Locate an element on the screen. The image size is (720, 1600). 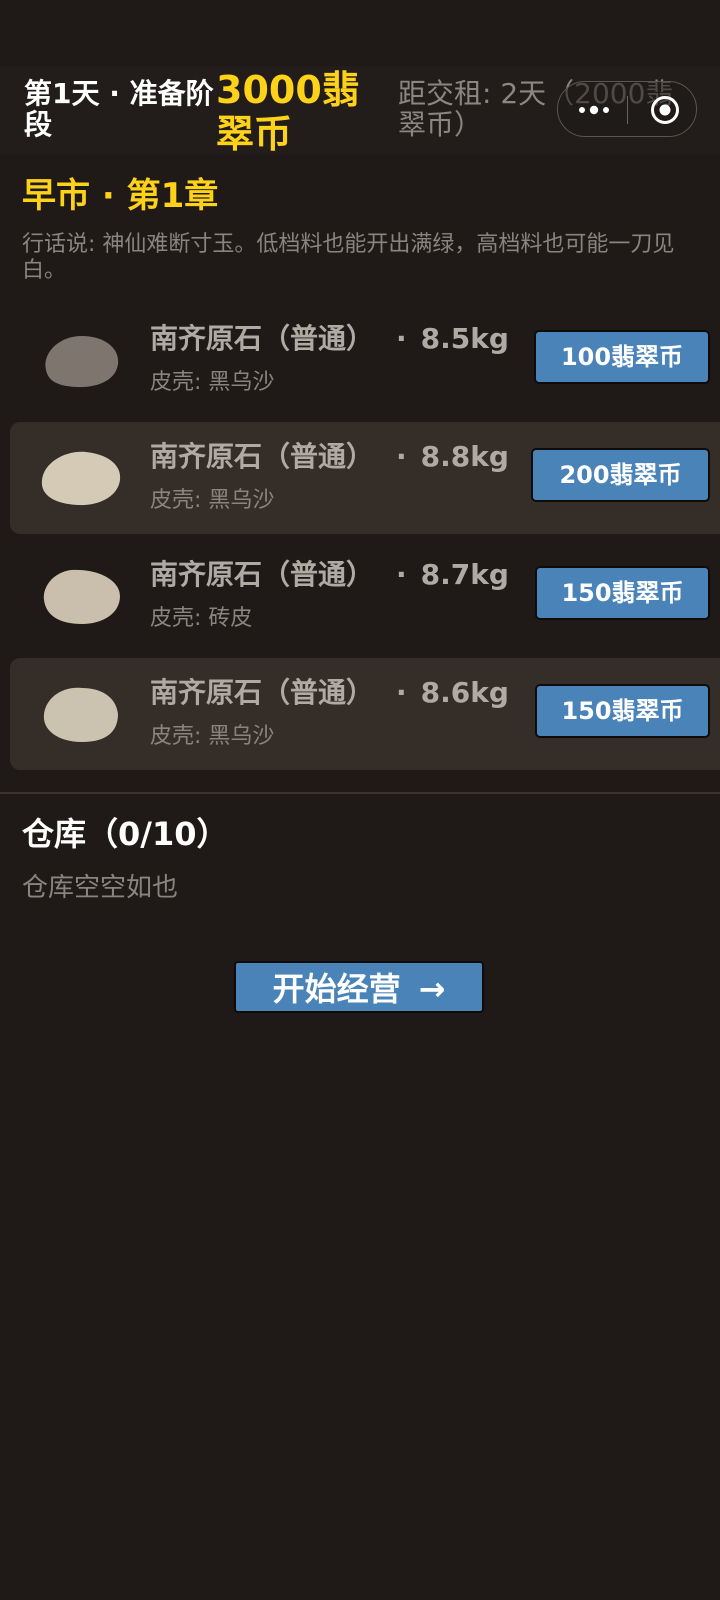
arrow-right-icon: → is located at coordinates (432, 989).